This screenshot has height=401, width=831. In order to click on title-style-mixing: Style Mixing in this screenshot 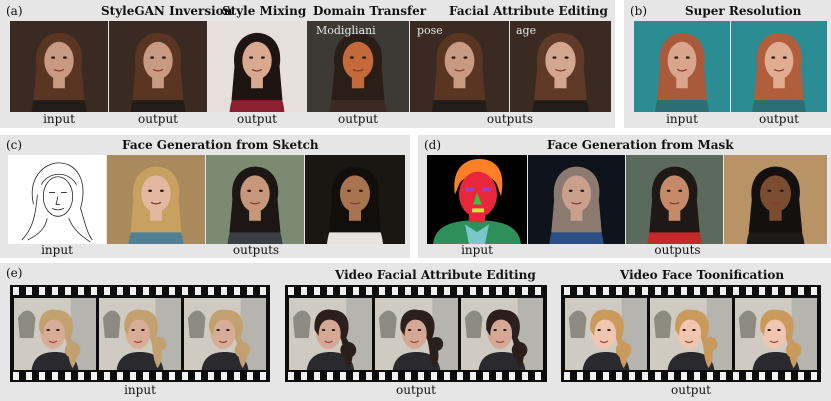, I will do `click(264, 11)`.